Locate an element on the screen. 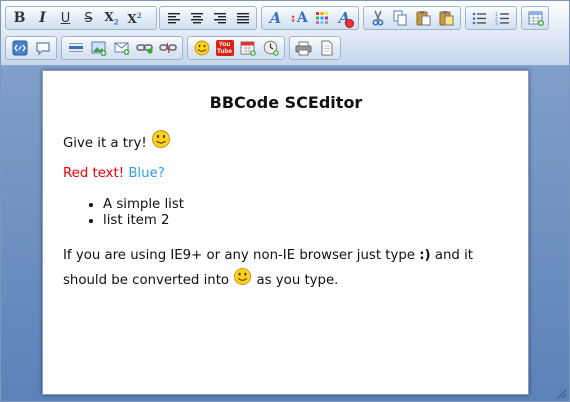 The width and height of the screenshot is (570, 402). align-right-button is located at coordinates (219, 18).